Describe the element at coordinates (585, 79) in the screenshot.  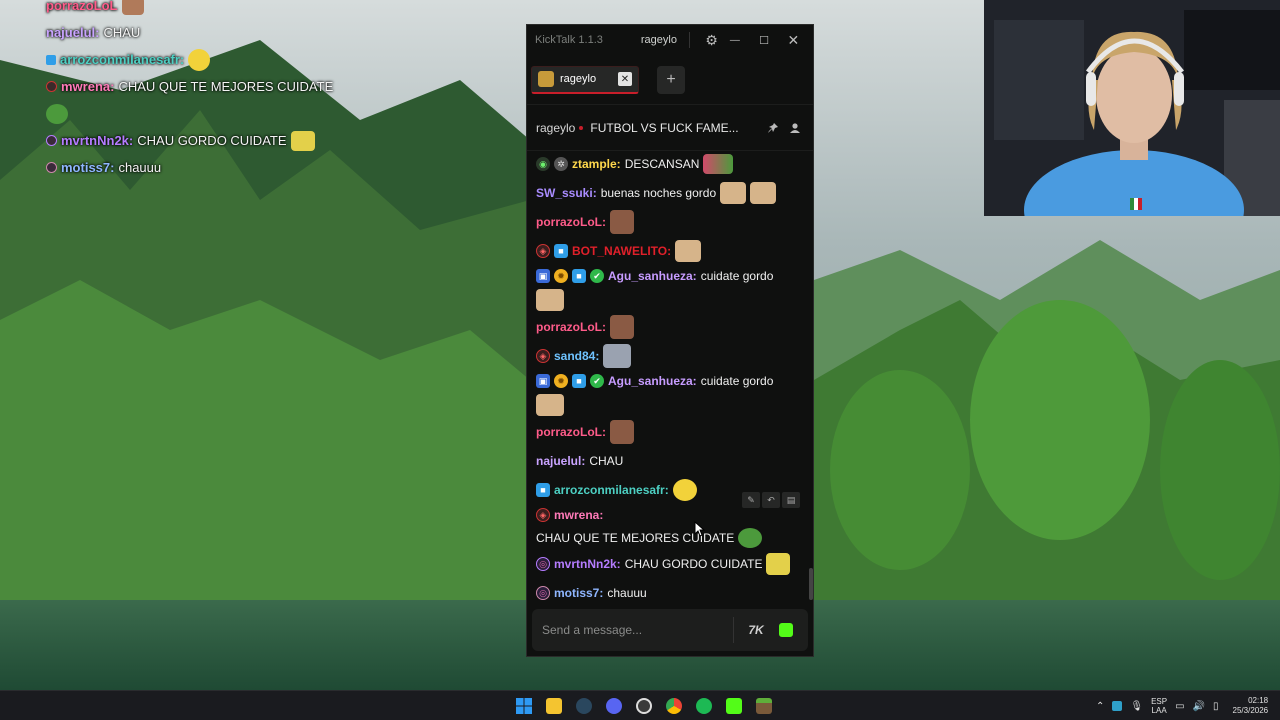
I see `tab-rageylo: rageylo ✕` at that location.